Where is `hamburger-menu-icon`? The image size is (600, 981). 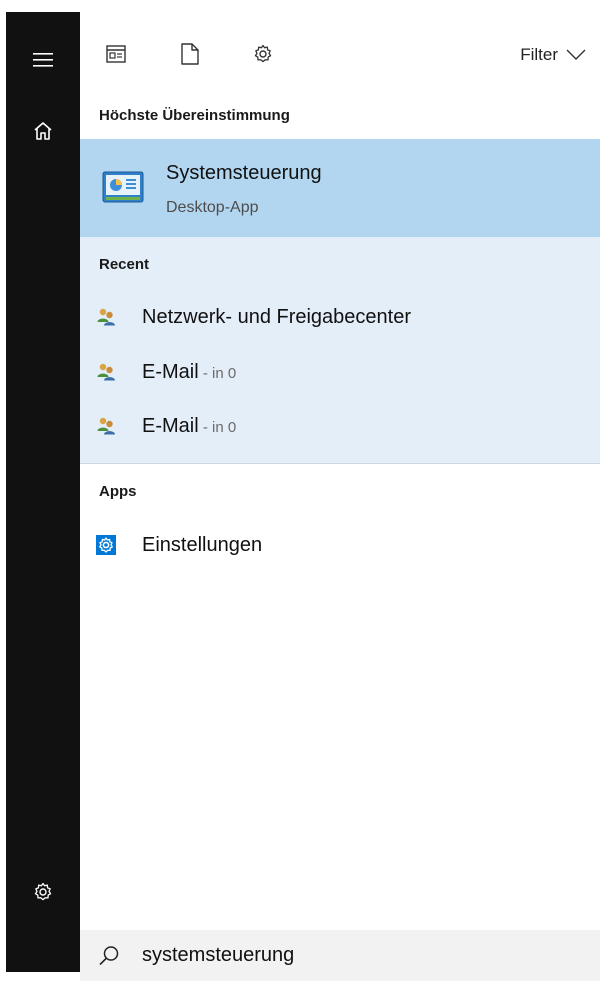 hamburger-menu-icon is located at coordinates (43, 60).